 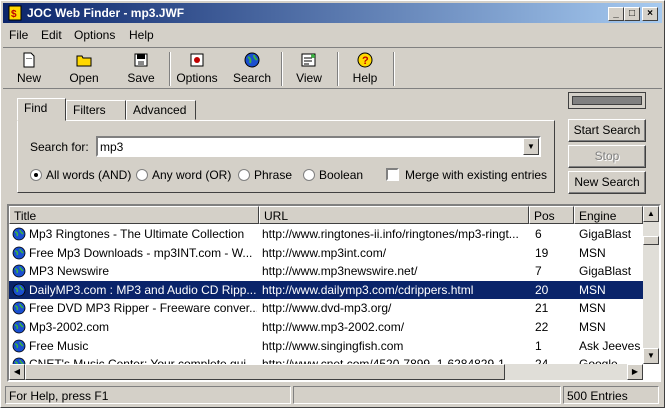 I want to click on minimize-button: _, so click(x=616, y=14).